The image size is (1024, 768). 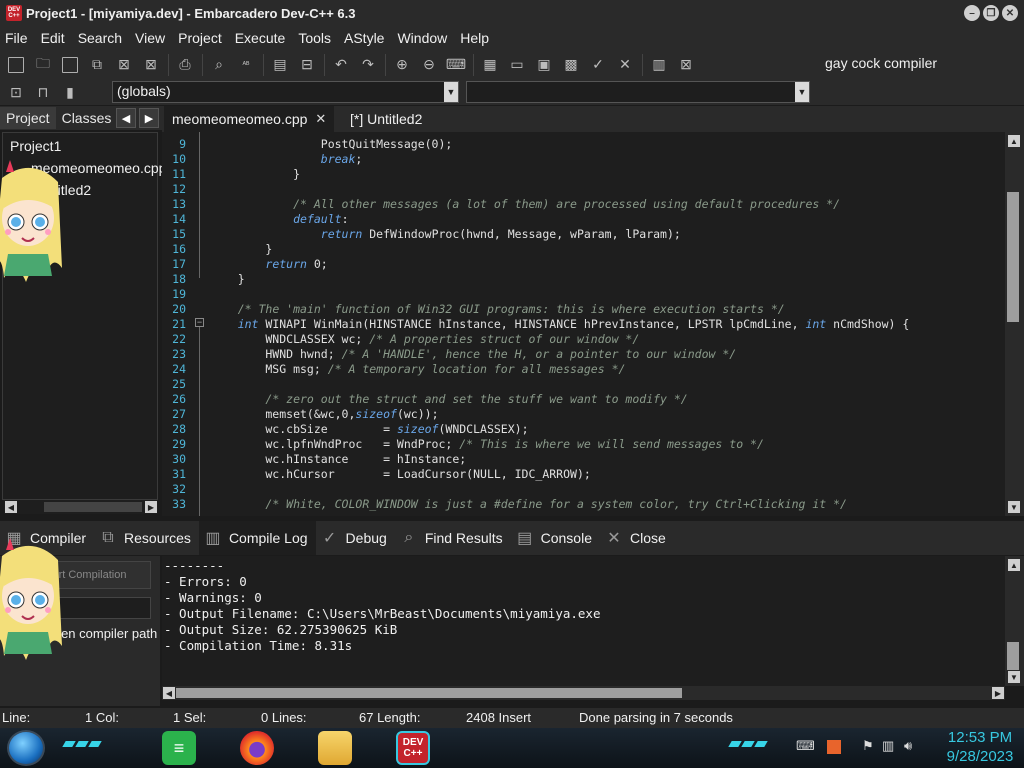 What do you see at coordinates (583, 489) in the screenshot?
I see `code-line: 32` at bounding box center [583, 489].